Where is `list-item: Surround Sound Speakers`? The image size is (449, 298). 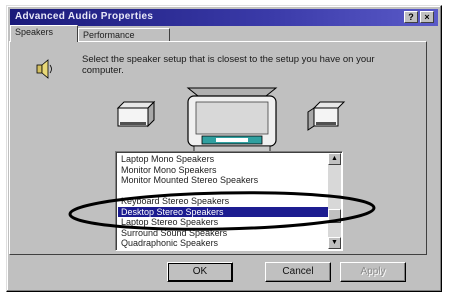 list-item: Surround Sound Speakers is located at coordinates (224, 233).